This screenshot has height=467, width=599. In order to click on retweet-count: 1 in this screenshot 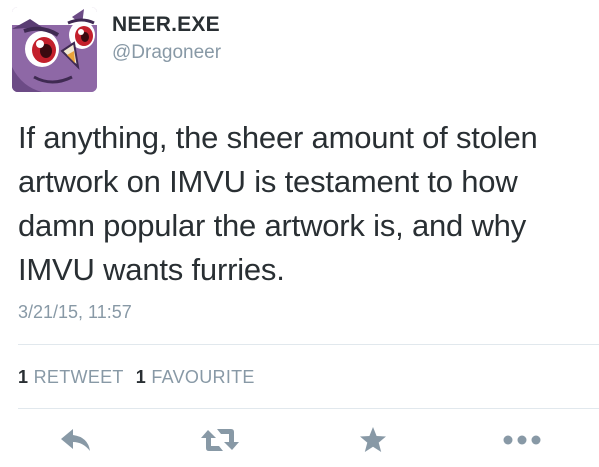, I will do `click(23, 377)`.